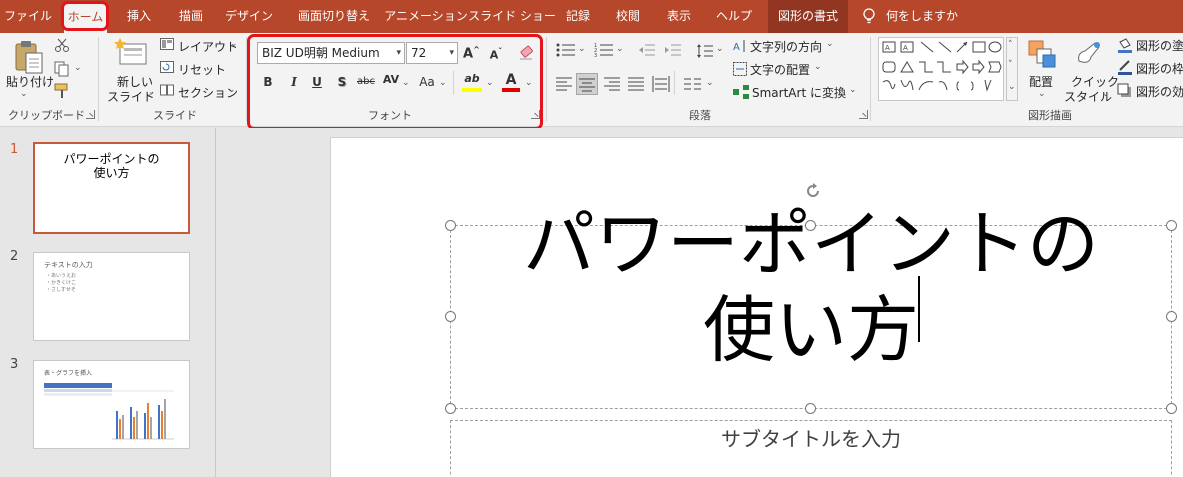  I want to click on font-name-combo: BIZ UD明朝 Medium ▾, so click(331, 53).